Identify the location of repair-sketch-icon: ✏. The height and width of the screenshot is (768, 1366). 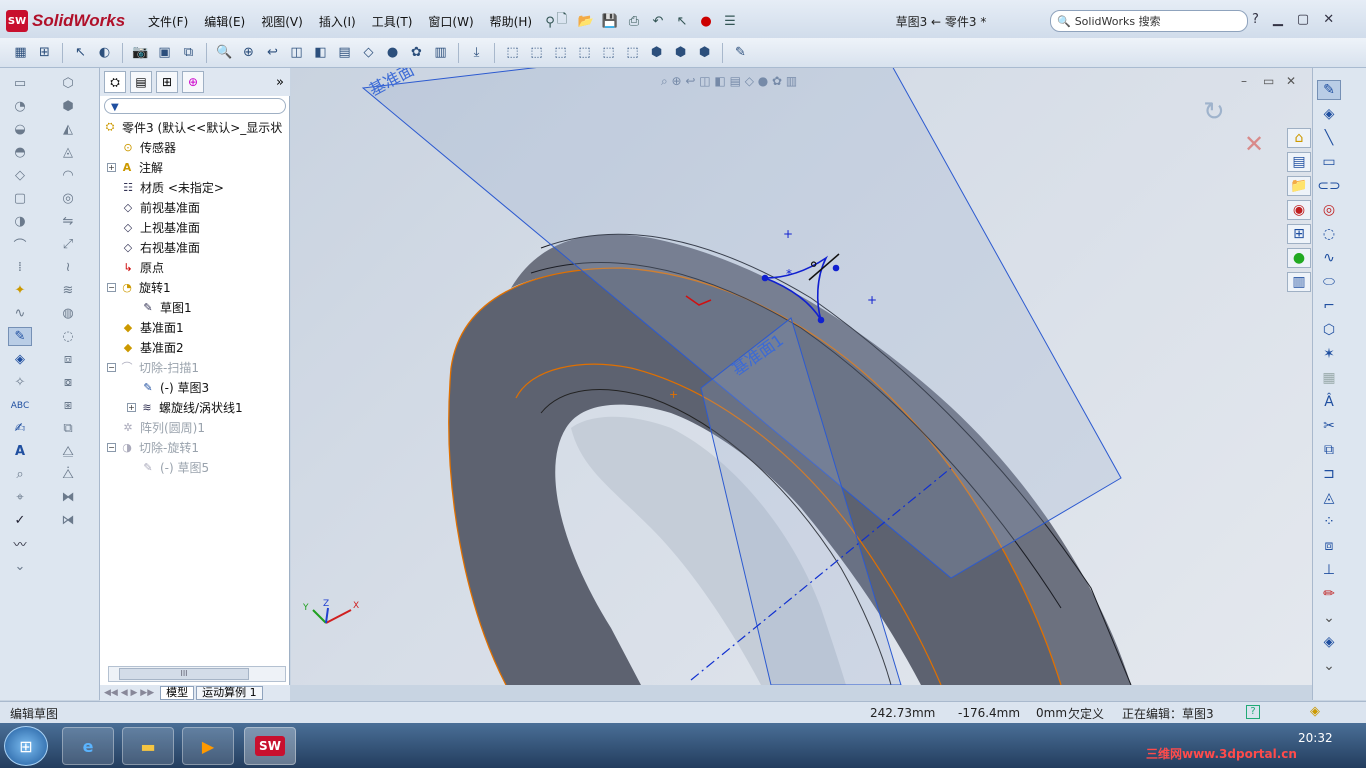
(1329, 594).